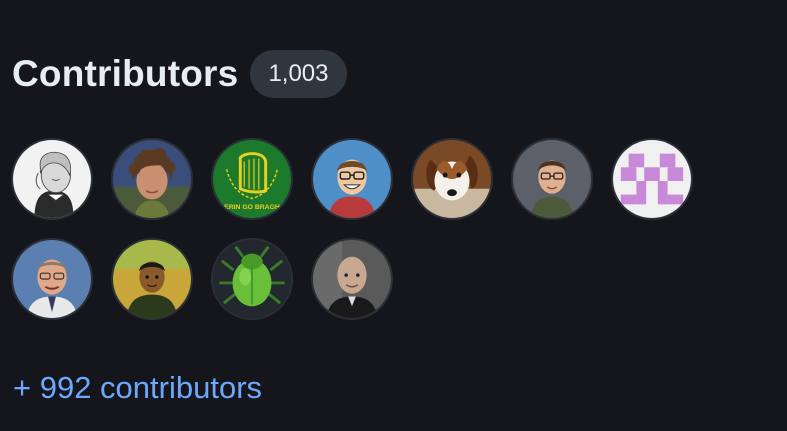 This screenshot has height=431, width=787. I want to click on identicon-pink-icon, so click(652, 179).